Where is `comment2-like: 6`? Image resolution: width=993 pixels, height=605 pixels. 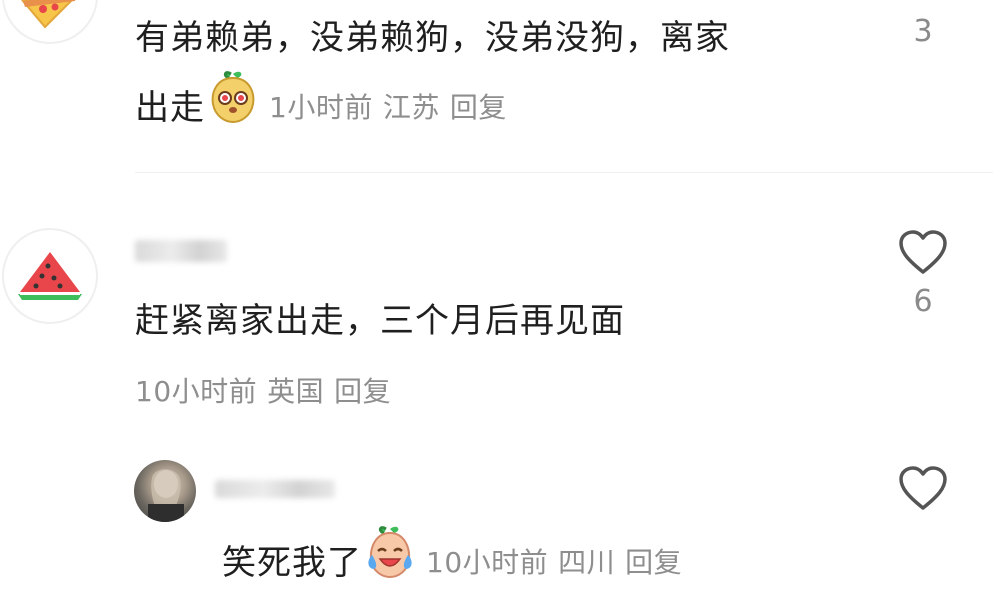
comment2-like: 6 is located at coordinates (923, 274).